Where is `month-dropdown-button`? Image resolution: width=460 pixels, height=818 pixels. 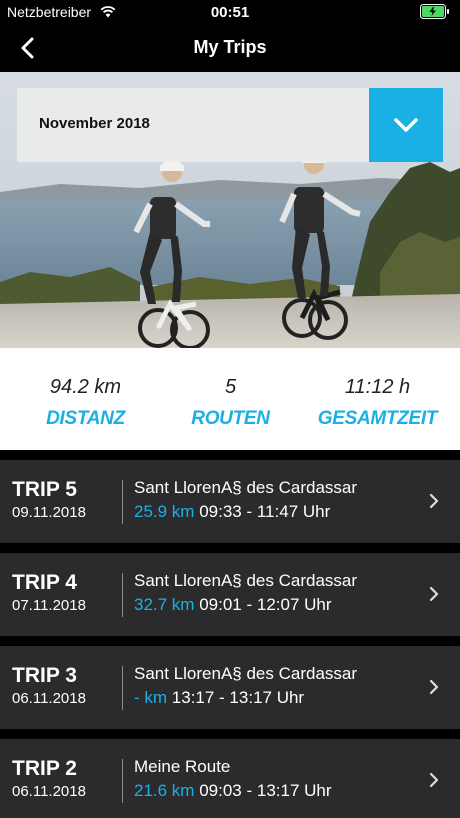 month-dropdown-button is located at coordinates (406, 125).